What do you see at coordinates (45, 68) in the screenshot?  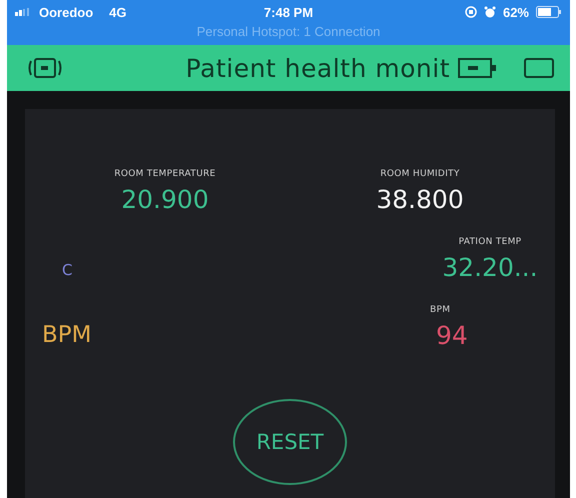 I see `device-icon` at bounding box center [45, 68].